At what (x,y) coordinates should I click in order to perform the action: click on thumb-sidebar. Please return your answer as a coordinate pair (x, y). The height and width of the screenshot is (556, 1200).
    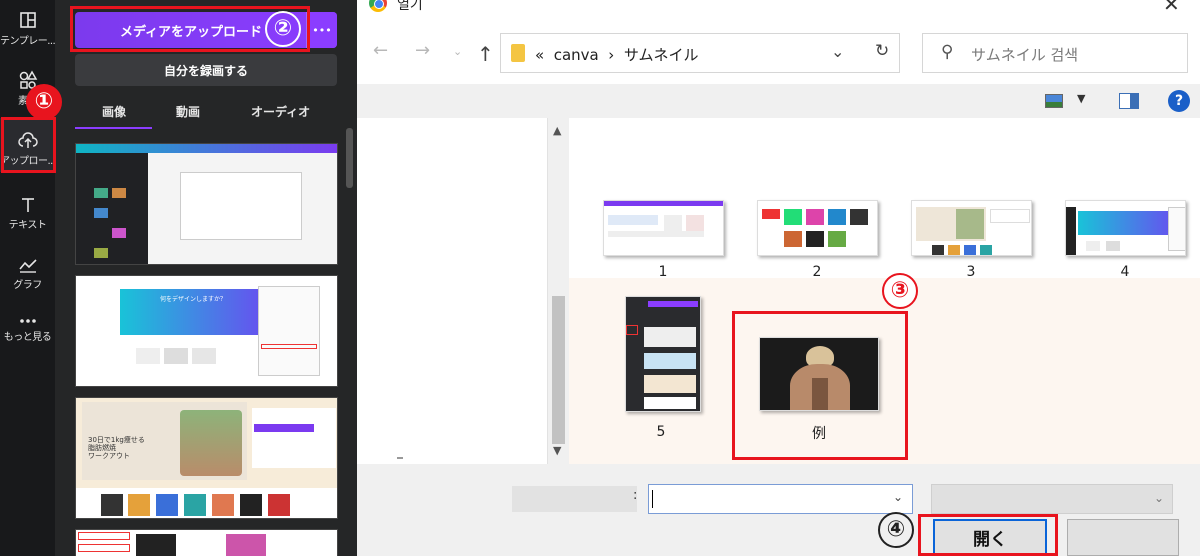
    Looking at the image, I should click on (112, 208).